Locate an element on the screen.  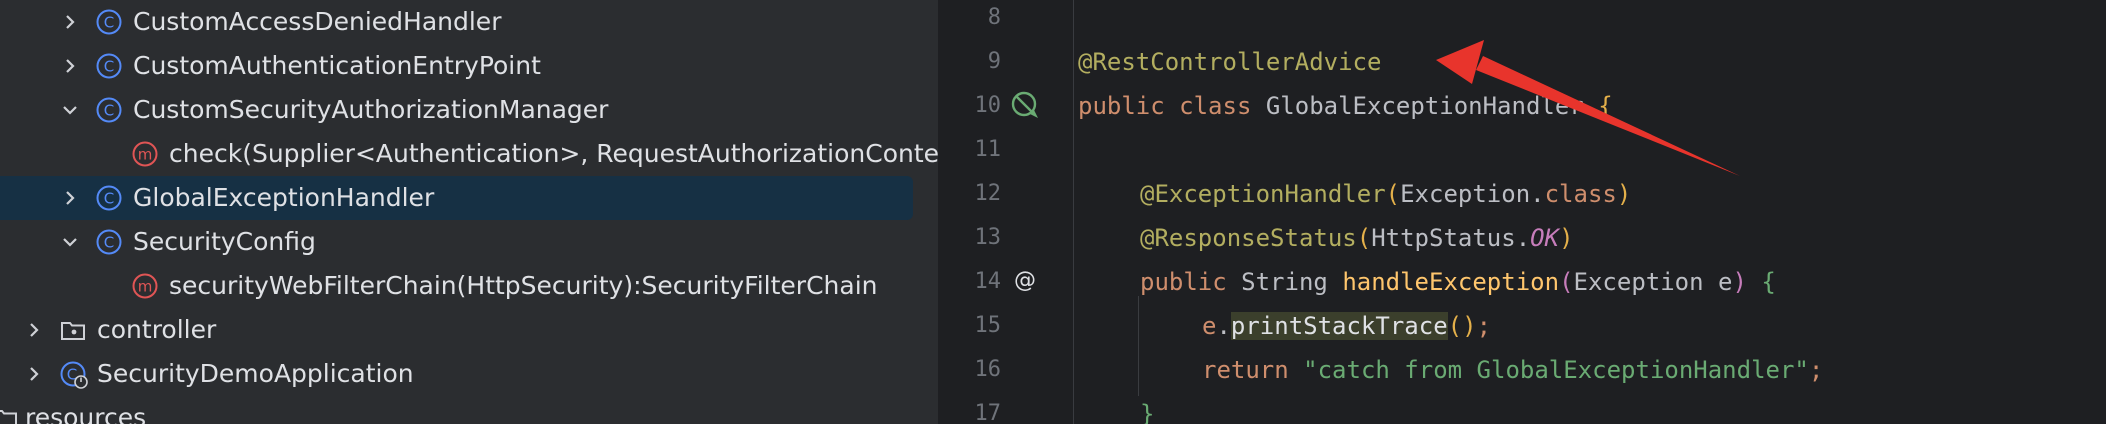
tree-item-label: SecurityConfig is located at coordinates (224, 241).